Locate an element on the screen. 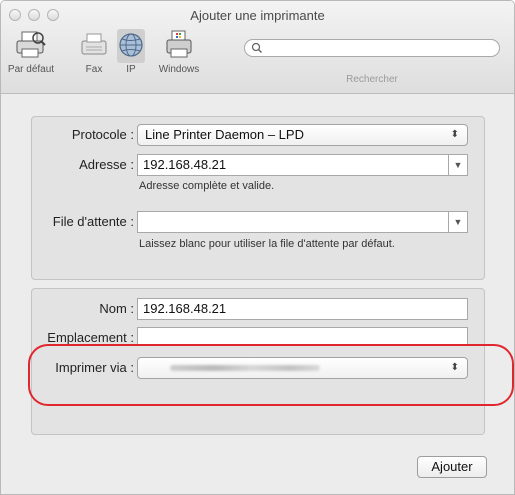 The image size is (515, 495). search-icon is located at coordinates (257, 48).